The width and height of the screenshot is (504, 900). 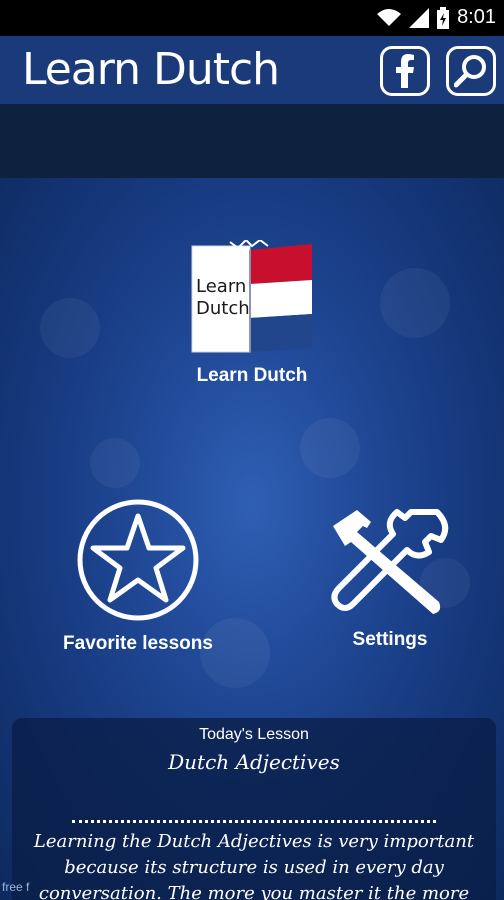 What do you see at coordinates (254, 762) in the screenshot?
I see `lesson-title: Dutch Adjectives` at bounding box center [254, 762].